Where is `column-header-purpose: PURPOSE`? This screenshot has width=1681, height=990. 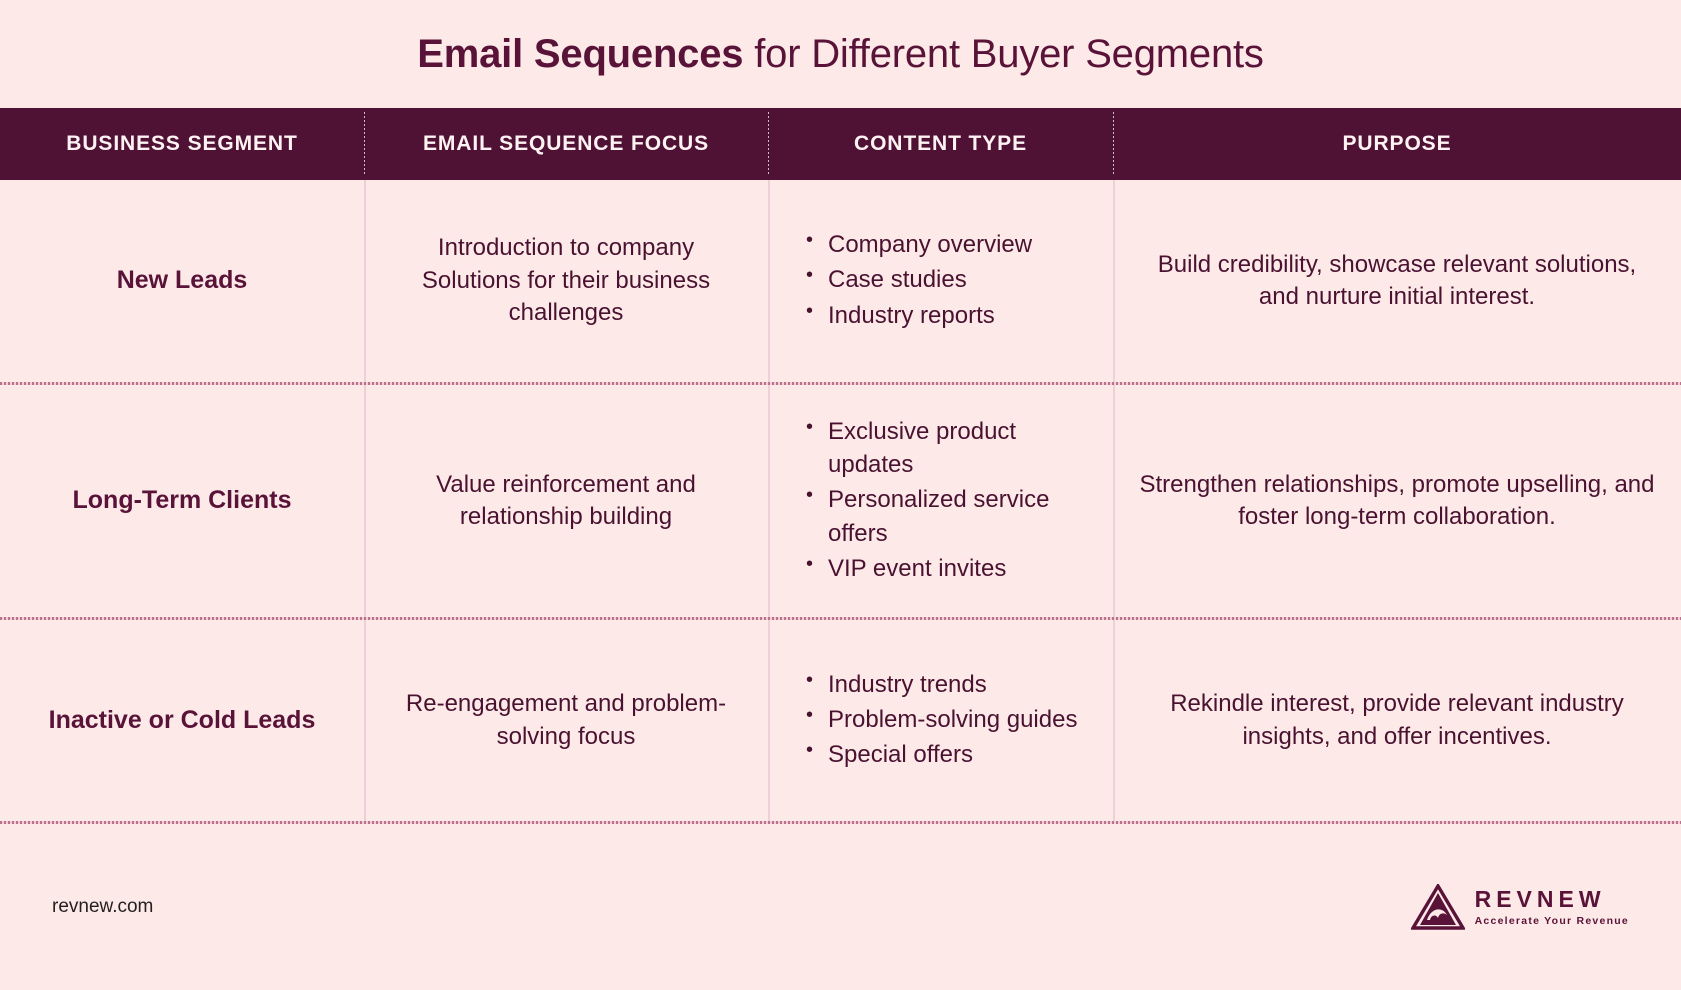 column-header-purpose: PURPOSE is located at coordinates (1397, 144).